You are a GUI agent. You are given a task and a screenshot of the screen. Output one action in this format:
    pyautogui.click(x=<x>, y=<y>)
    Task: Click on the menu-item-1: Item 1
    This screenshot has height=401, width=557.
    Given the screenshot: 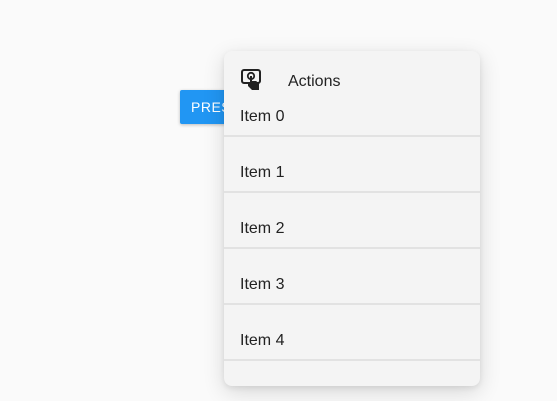 What is the action you would take?
    pyautogui.click(x=352, y=165)
    